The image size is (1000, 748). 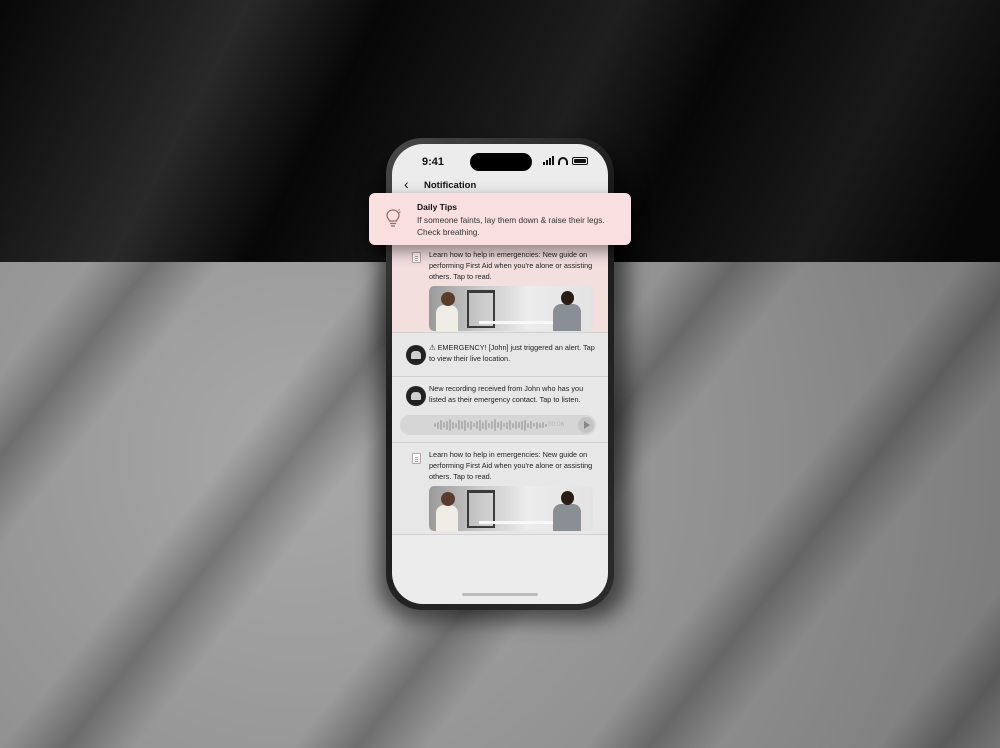 What do you see at coordinates (433, 162) in the screenshot?
I see `status-time: 9:41` at bounding box center [433, 162].